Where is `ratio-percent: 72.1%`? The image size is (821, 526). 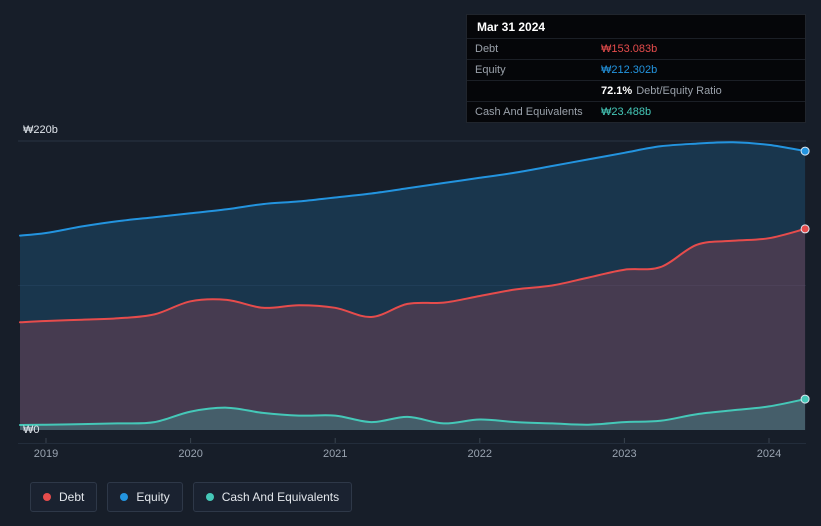 ratio-percent: 72.1% is located at coordinates (617, 91).